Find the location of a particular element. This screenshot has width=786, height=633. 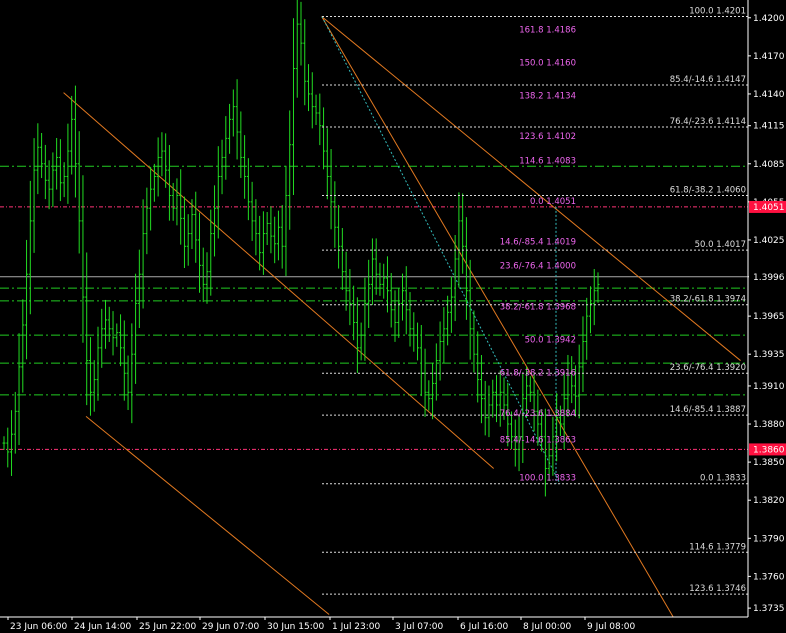

y-tick-label: 1.4085 is located at coordinates (769, 165).